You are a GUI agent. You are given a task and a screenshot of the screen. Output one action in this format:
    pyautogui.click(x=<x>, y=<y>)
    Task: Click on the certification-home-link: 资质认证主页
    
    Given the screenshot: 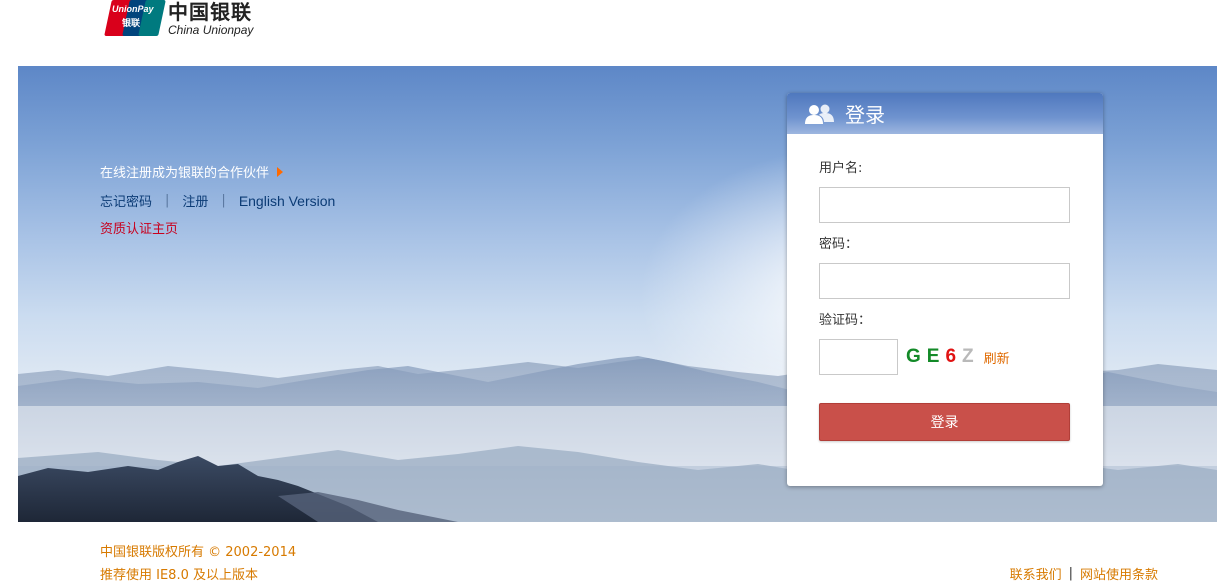 What is the action you would take?
    pyautogui.click(x=217, y=227)
    